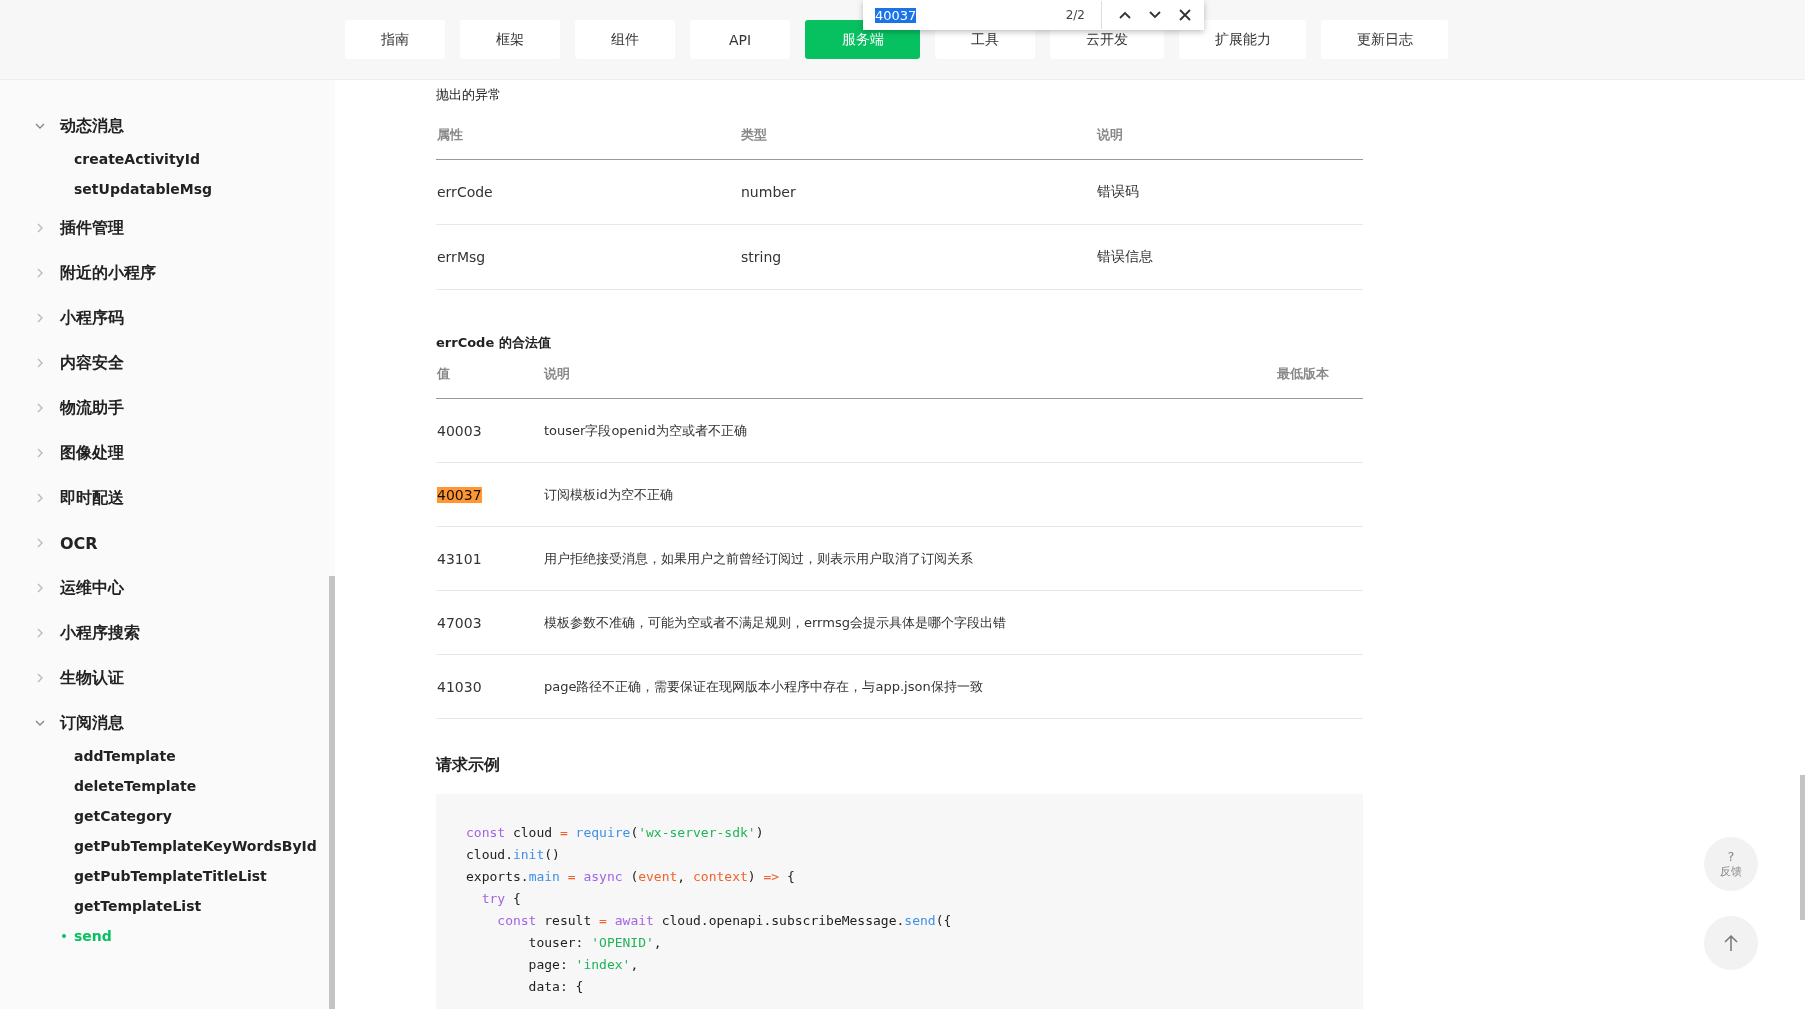 The image size is (1805, 1009). Describe the element at coordinates (645, 430) in the screenshot. I see `table-cell: touser字段openid为空或者不正确` at that location.